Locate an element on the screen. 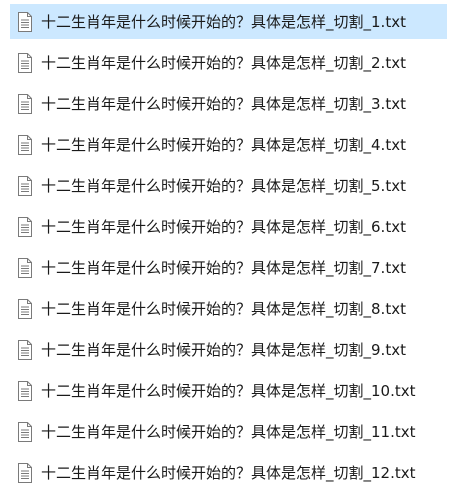  file-name: 十二生肖年是什么时候开始的？具体是怎样_切割_5.txt is located at coordinates (223, 186).